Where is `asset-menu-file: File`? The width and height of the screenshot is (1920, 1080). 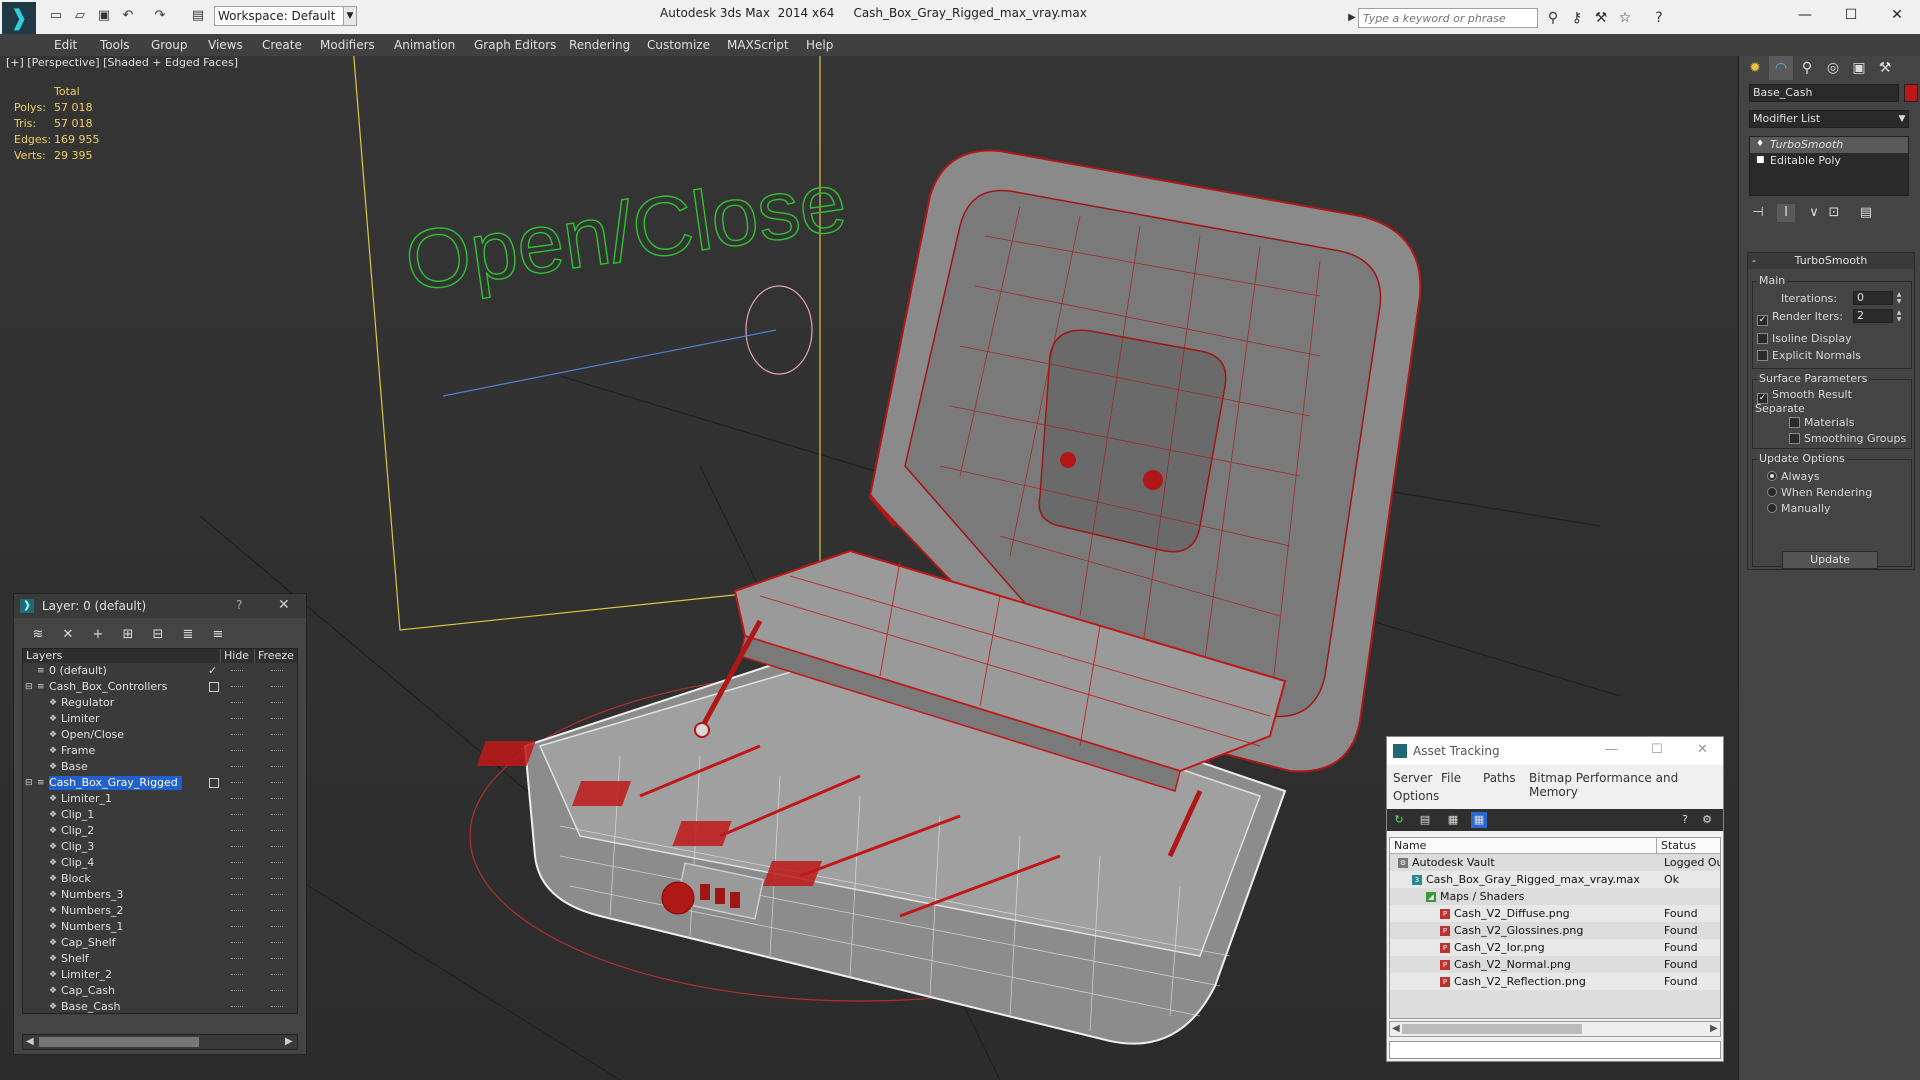 asset-menu-file: File is located at coordinates (1451, 778).